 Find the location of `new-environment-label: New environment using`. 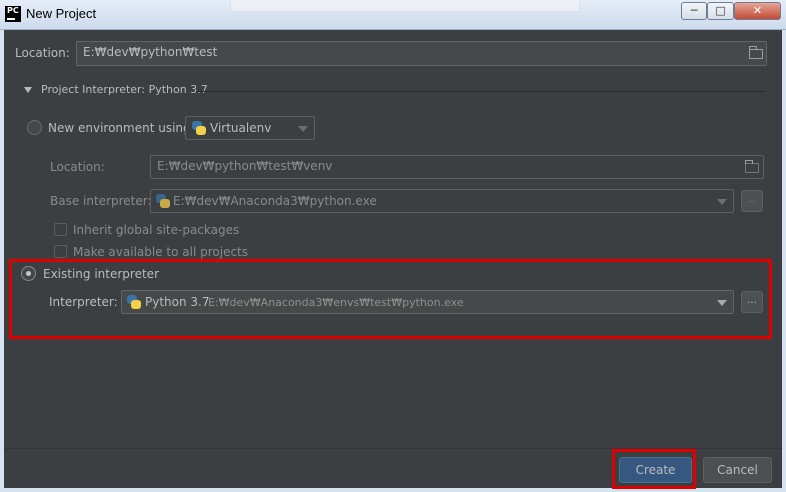

new-environment-label: New environment using is located at coordinates (119, 128).